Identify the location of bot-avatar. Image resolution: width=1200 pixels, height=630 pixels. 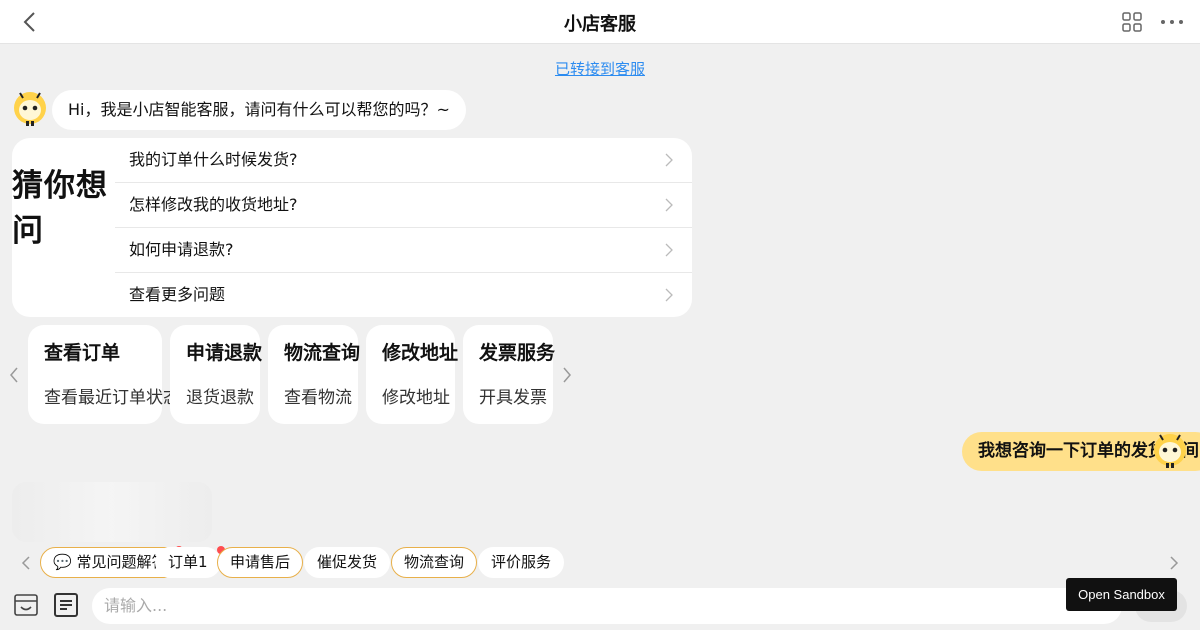
(30, 109).